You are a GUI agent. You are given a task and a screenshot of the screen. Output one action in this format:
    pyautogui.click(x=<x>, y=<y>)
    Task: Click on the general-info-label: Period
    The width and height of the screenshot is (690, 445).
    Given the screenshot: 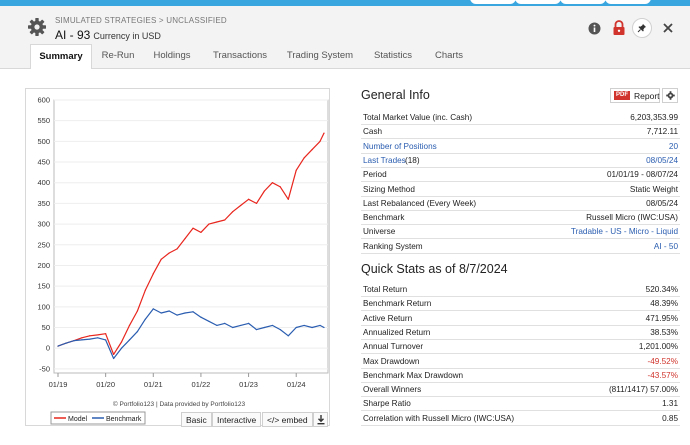 What is the action you would take?
    pyautogui.click(x=375, y=175)
    